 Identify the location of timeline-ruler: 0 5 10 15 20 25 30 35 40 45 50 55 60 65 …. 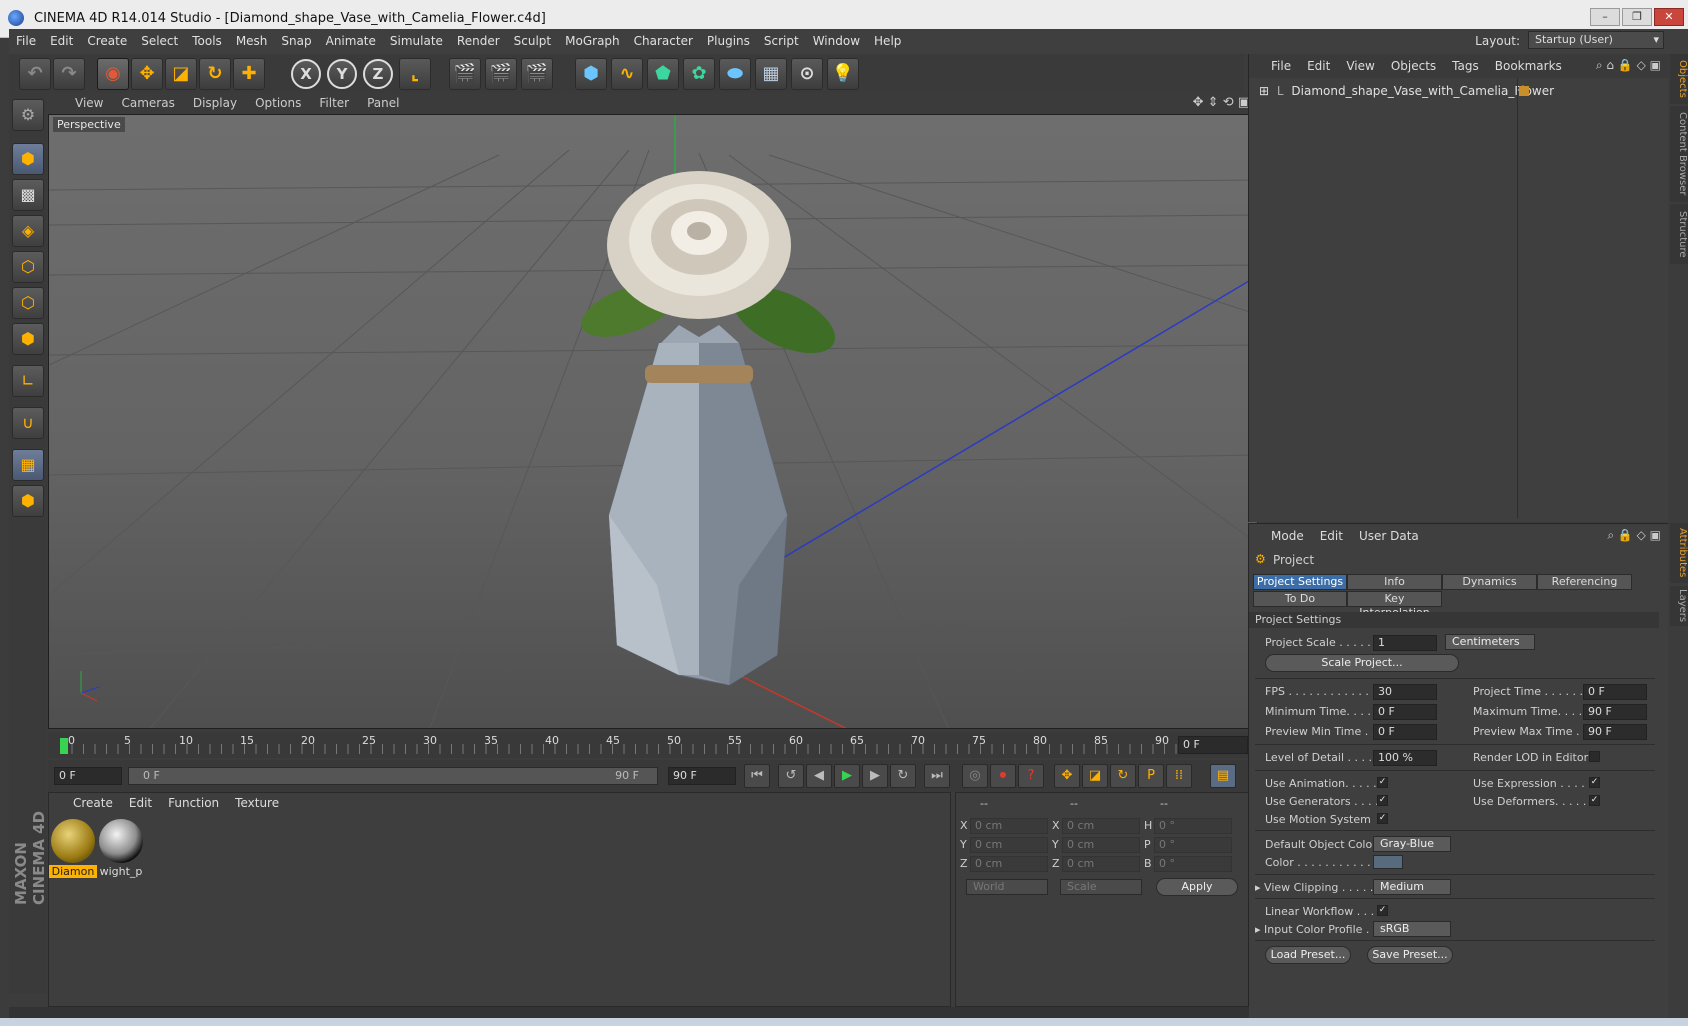
(653, 745).